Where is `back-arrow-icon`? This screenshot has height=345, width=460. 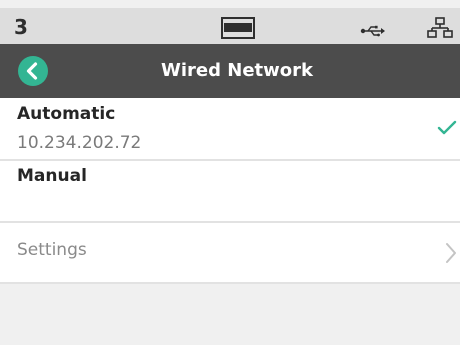
back-arrow-icon is located at coordinates (32, 71).